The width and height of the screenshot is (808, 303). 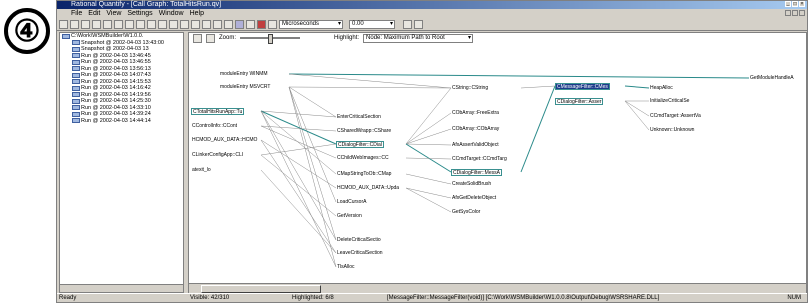 I want to click on graph-node: TlsAlloc, so click(x=346, y=267).